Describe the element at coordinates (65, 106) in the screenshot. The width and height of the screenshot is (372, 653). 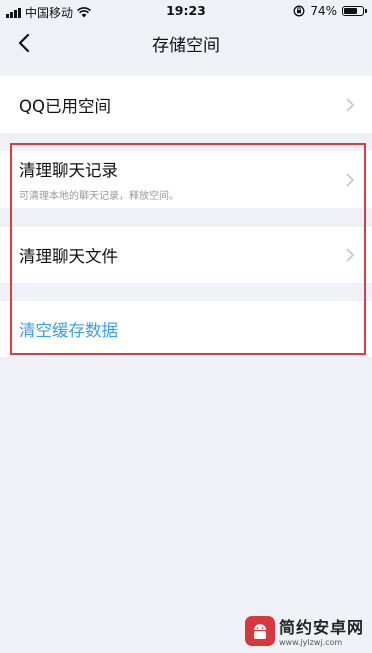
I see `row-qq-storage-label: QQ已用空间` at that location.